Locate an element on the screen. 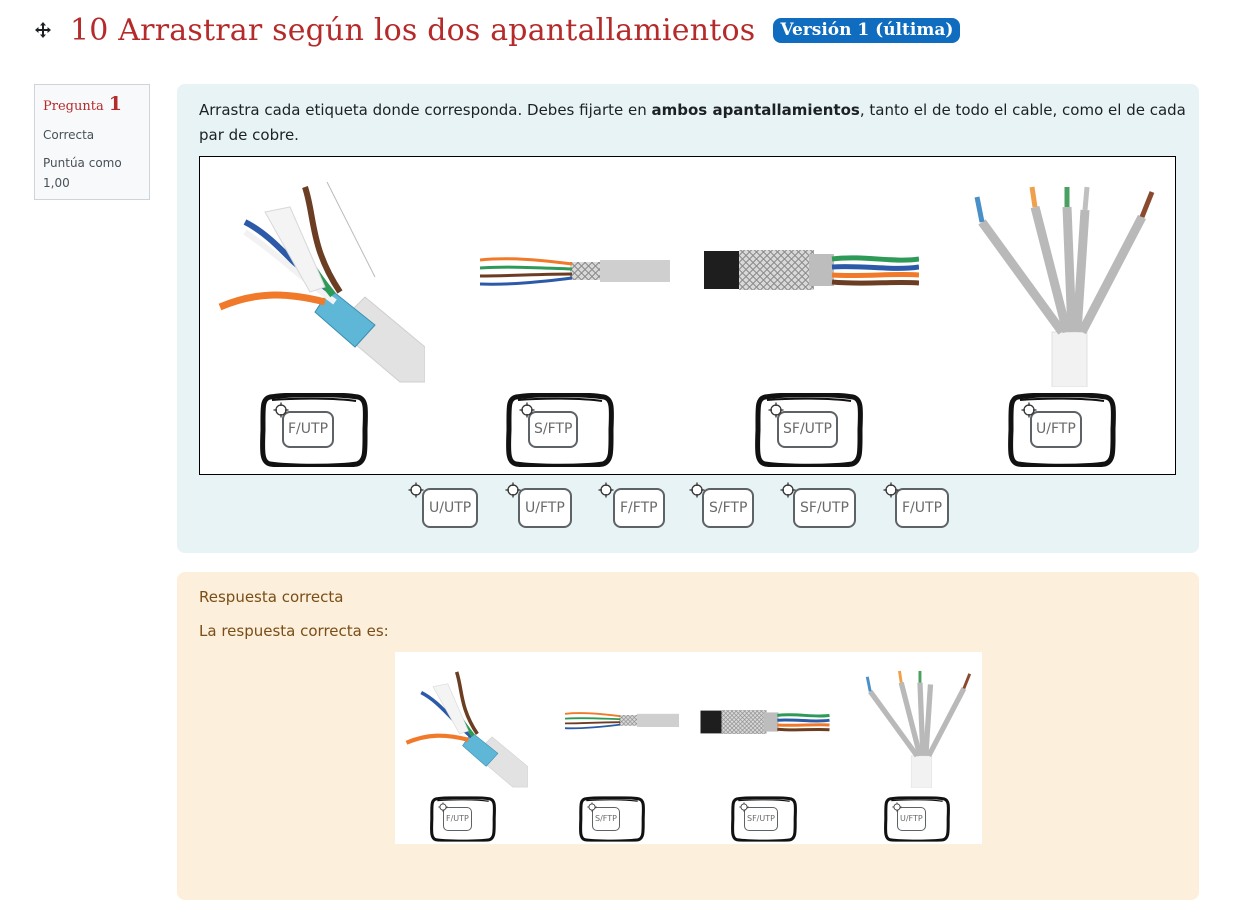  answer-zone-3: SF/UTP is located at coordinates (764, 819).